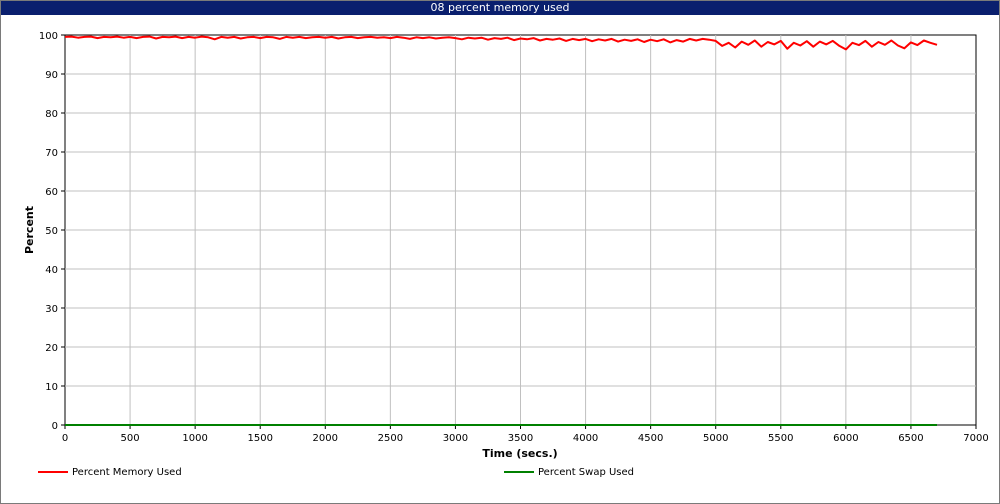 The height and width of the screenshot is (504, 1000). I want to click on legend-memory-swatch, so click(53, 472).